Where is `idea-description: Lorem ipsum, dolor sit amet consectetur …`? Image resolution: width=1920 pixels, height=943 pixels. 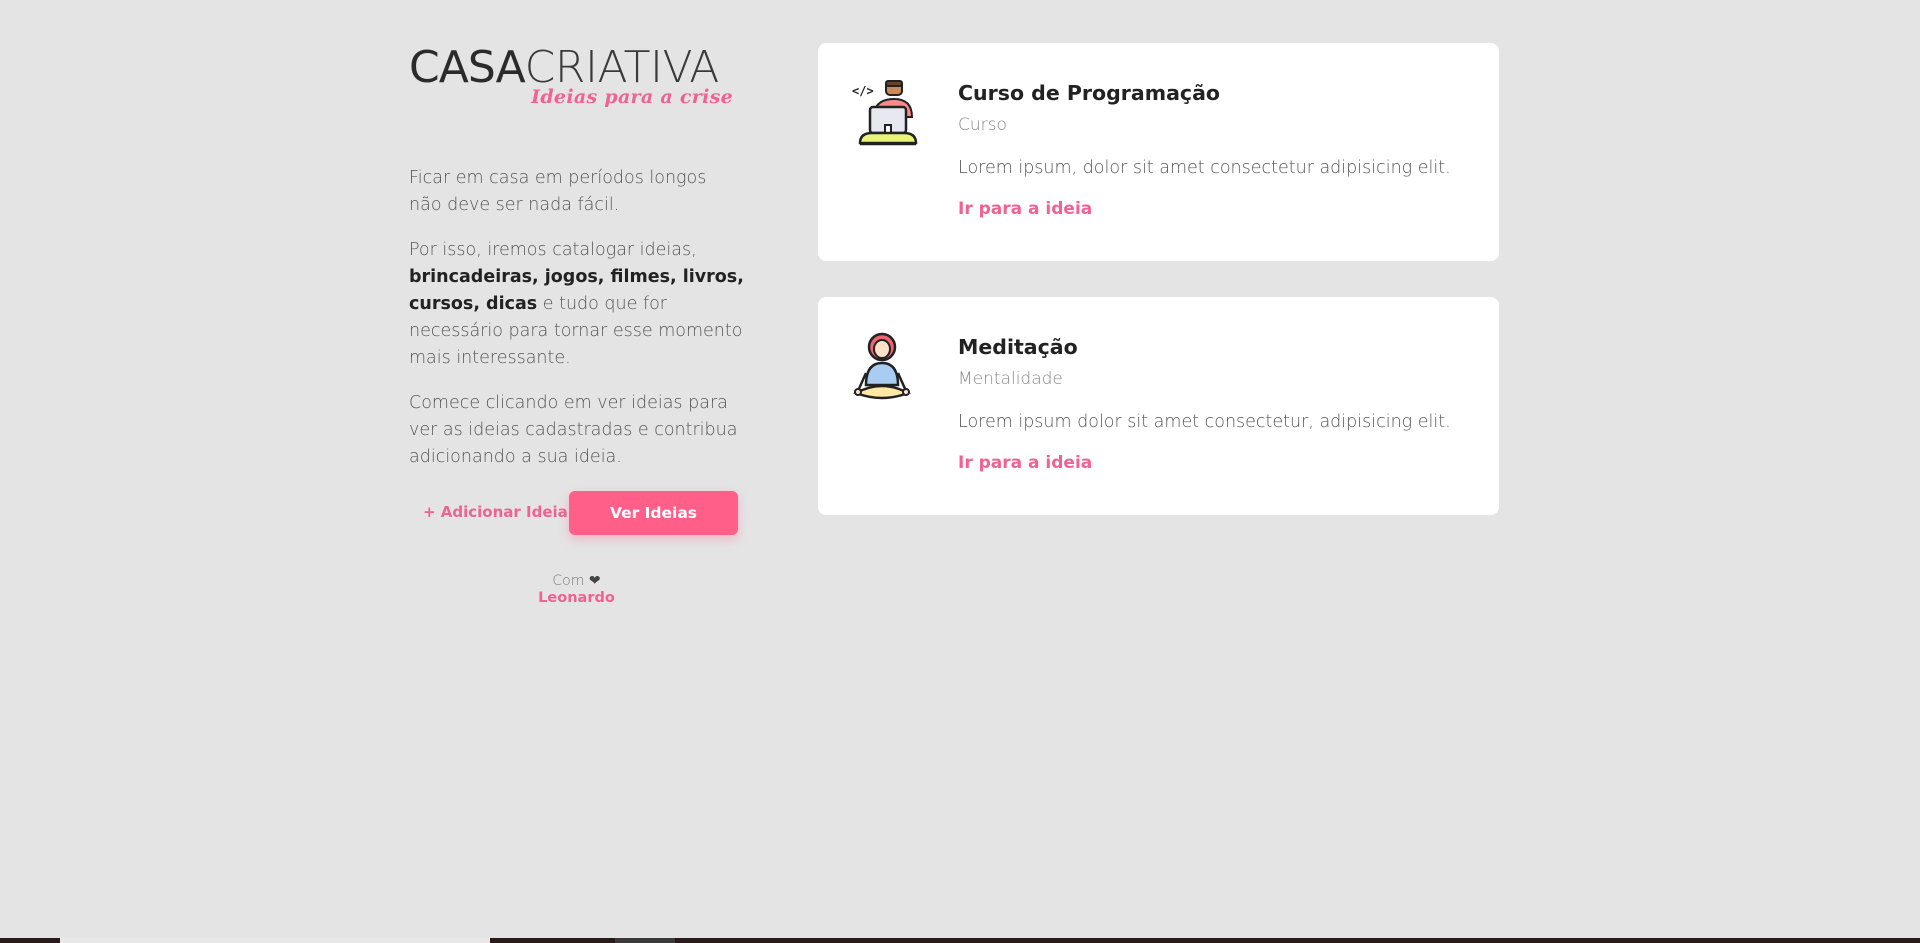
idea-description: Lorem ipsum, dolor sit amet consectetur … is located at coordinates (1204, 168).